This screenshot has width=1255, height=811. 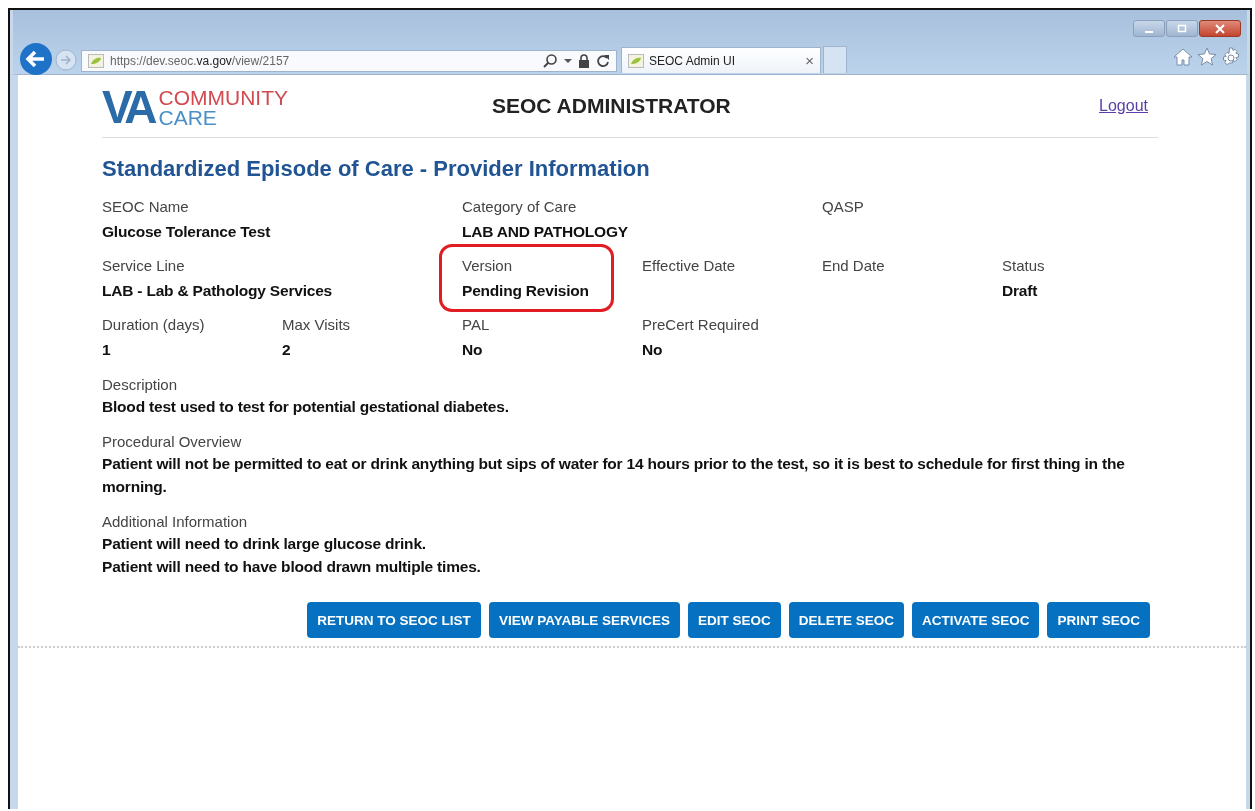 What do you see at coordinates (175, 522) in the screenshot?
I see `section-label: Additional Information` at bounding box center [175, 522].